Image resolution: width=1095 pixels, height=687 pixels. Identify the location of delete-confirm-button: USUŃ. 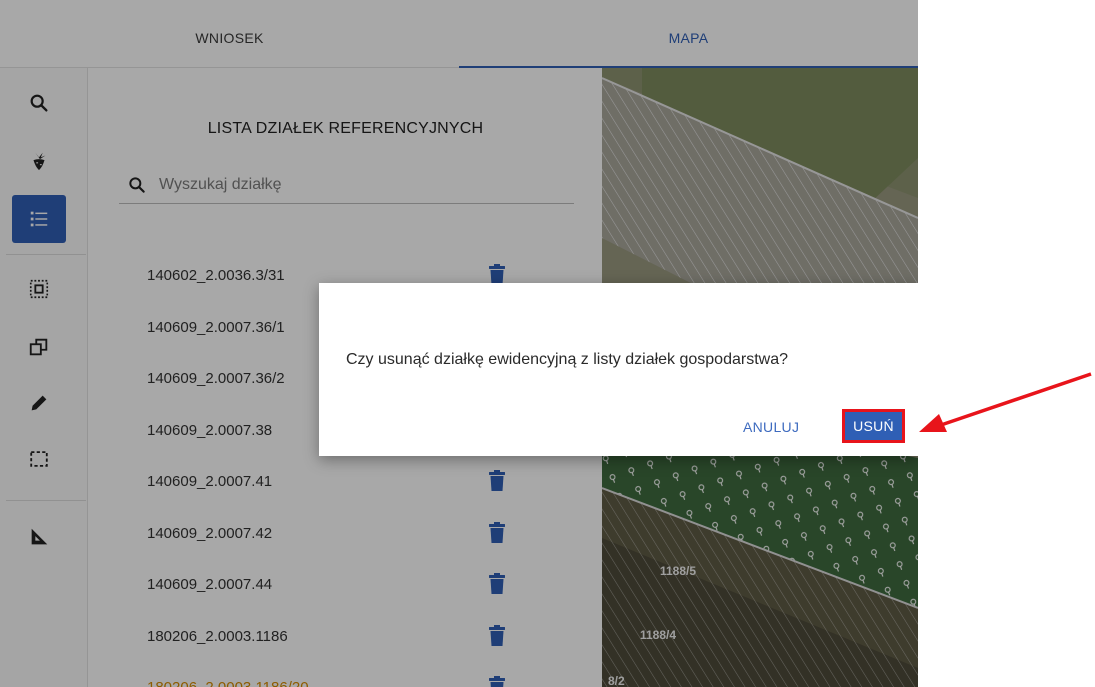
(873, 426).